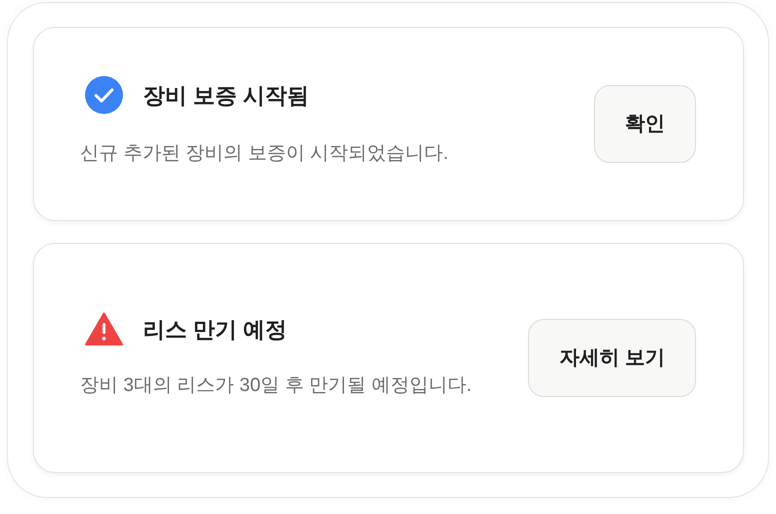 The width and height of the screenshot is (776, 514). Describe the element at coordinates (226, 96) in the screenshot. I see `notification-title: 장비 보증 시작됨` at that location.